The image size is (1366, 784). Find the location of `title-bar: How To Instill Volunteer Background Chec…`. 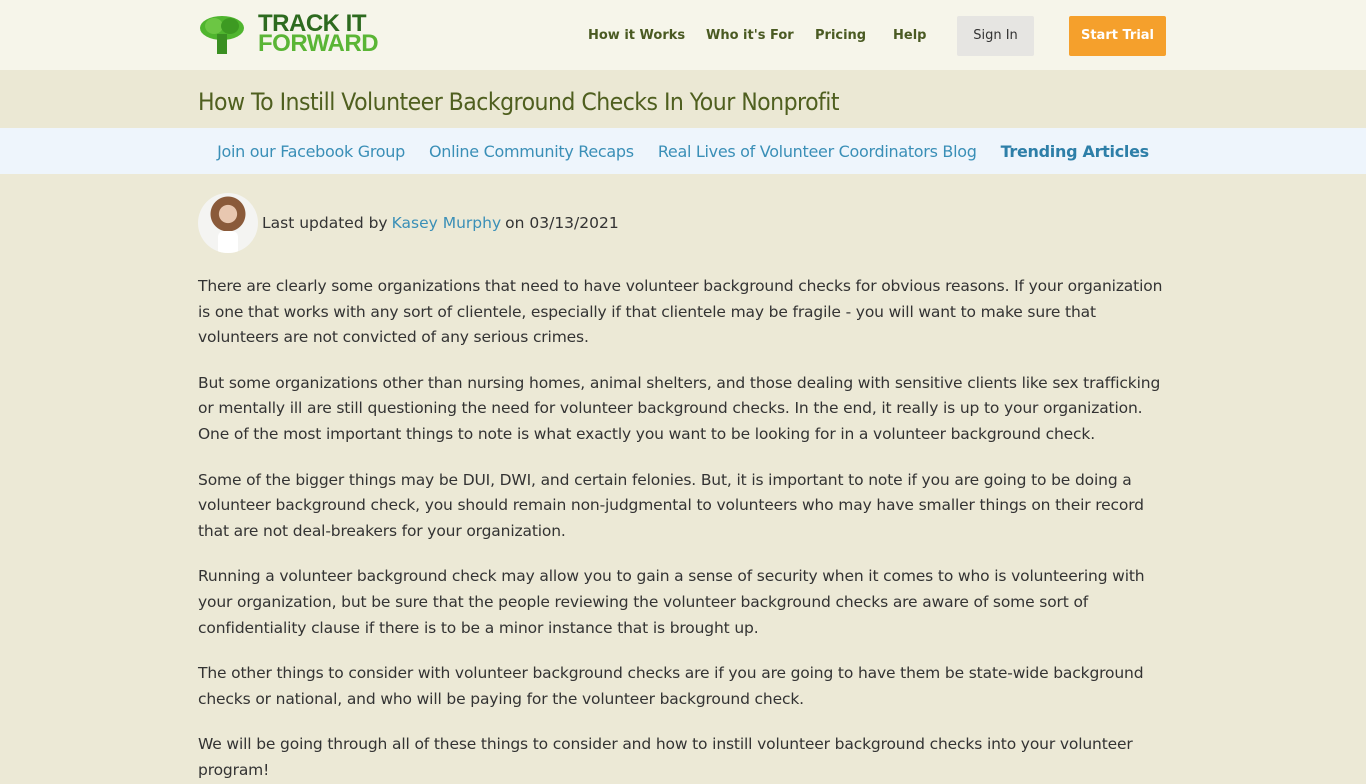

title-bar: How To Instill Volunteer Background Chec… is located at coordinates (683, 99).